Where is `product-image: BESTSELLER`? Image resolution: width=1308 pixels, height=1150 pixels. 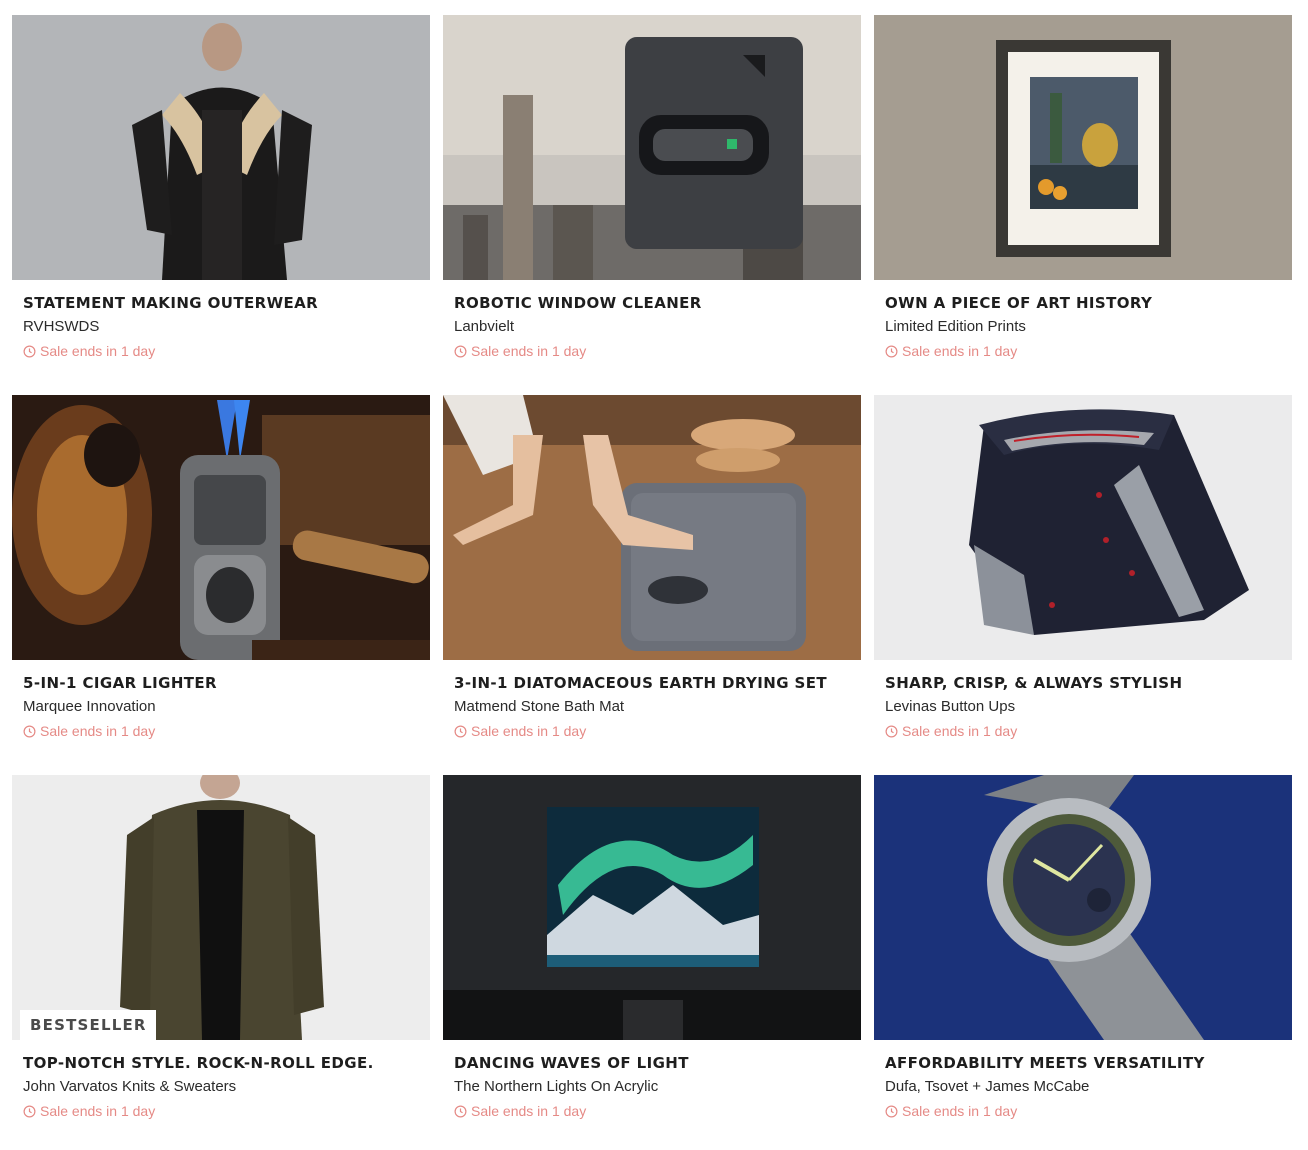 product-image: BESTSELLER is located at coordinates (221, 907).